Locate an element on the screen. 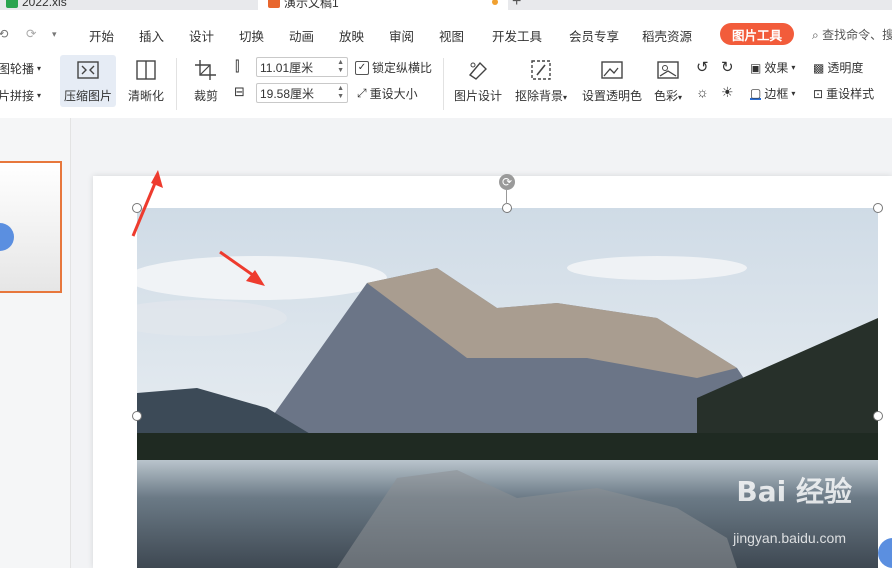 Image resolution: width=892 pixels, height=568 pixels. command-search: ⌕ 查找命令、搜 is located at coordinates (852, 34).